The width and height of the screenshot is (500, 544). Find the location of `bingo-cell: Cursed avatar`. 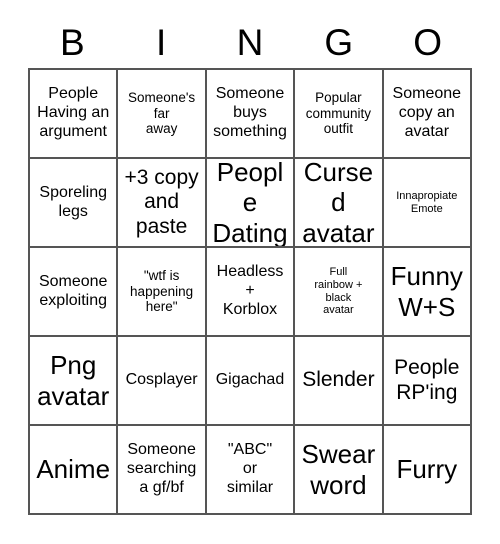

bingo-cell: Cursed avatar is located at coordinates (339, 203).